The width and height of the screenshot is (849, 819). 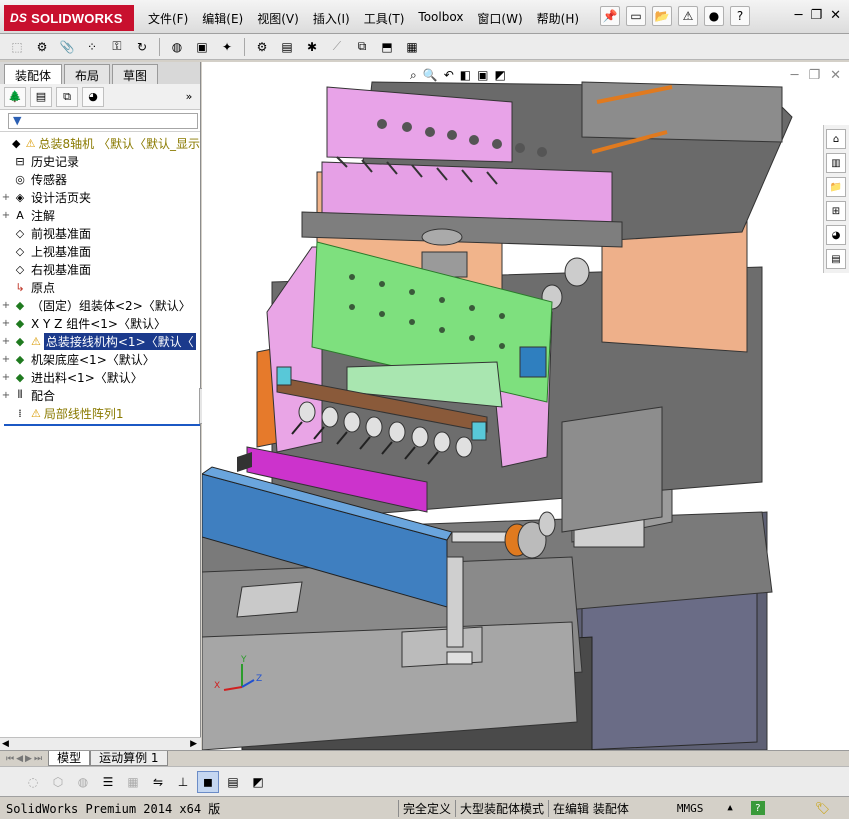 I want to click on filter-input: ▼, so click(x=103, y=120).